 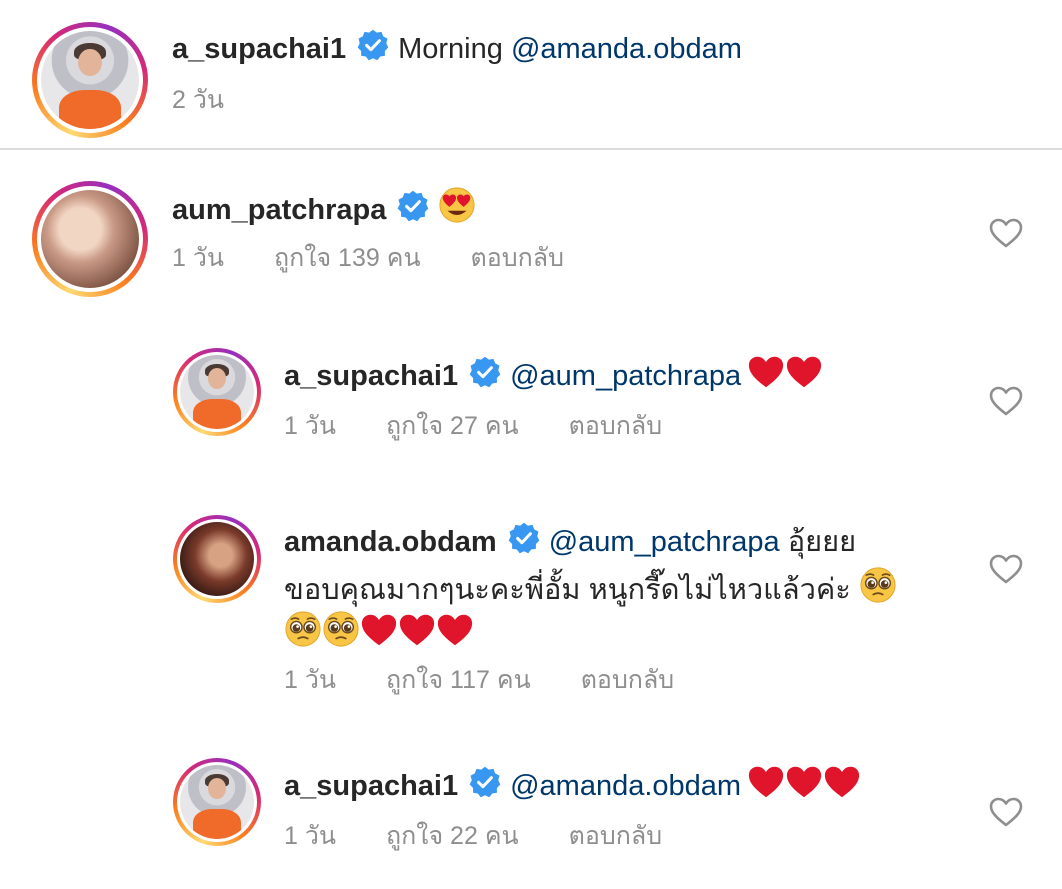 I want to click on username: aum_patchrapa, so click(x=279, y=210).